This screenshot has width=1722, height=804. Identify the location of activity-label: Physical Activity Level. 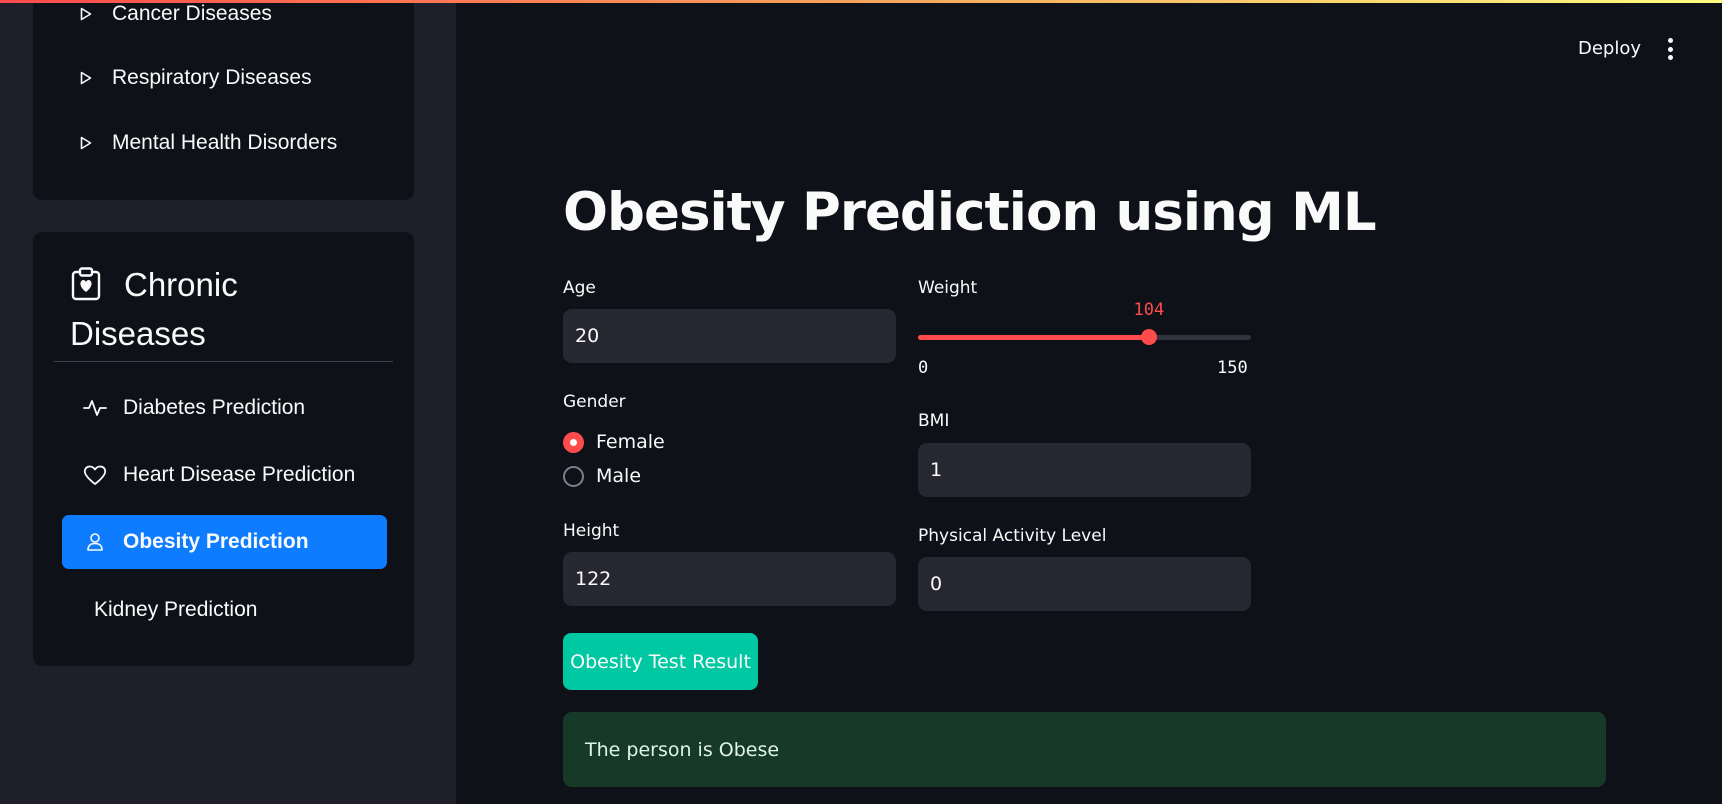
(1012, 536).